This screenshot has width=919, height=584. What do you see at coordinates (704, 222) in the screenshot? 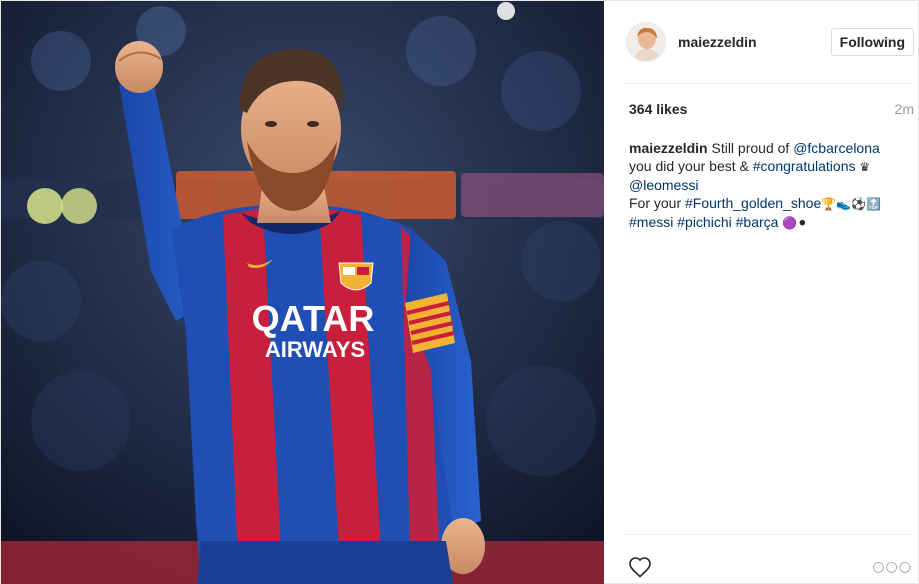
I see `hashtag-link: #pichichi` at bounding box center [704, 222].